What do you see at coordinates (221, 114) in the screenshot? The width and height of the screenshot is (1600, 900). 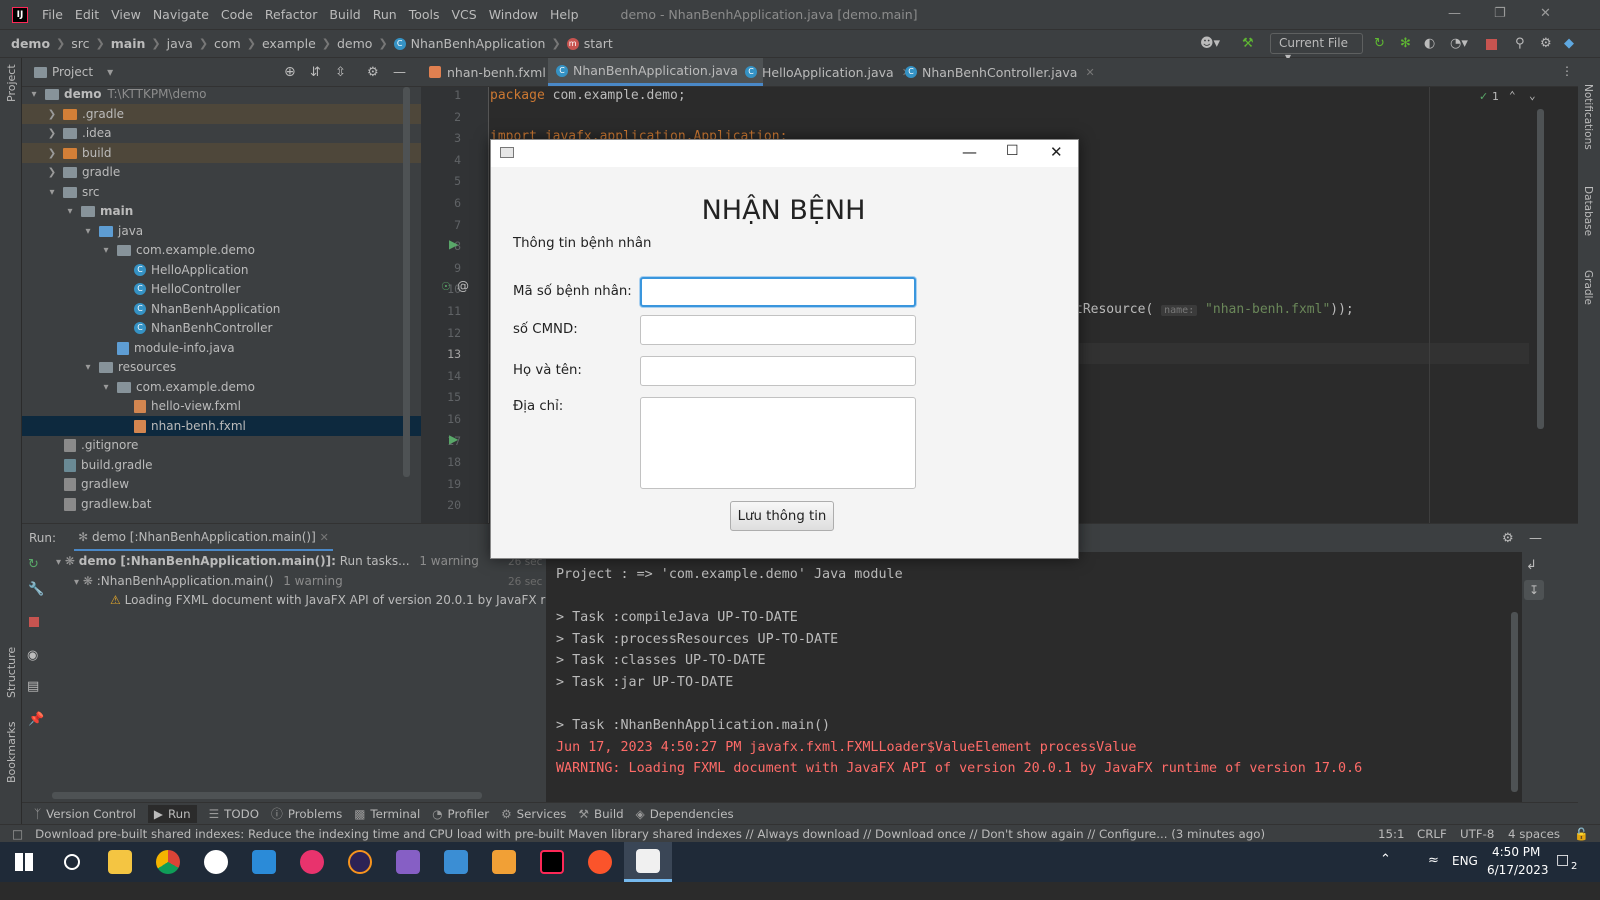 I see `tree-node-gradle-dir: ❯ .gradle` at bounding box center [221, 114].